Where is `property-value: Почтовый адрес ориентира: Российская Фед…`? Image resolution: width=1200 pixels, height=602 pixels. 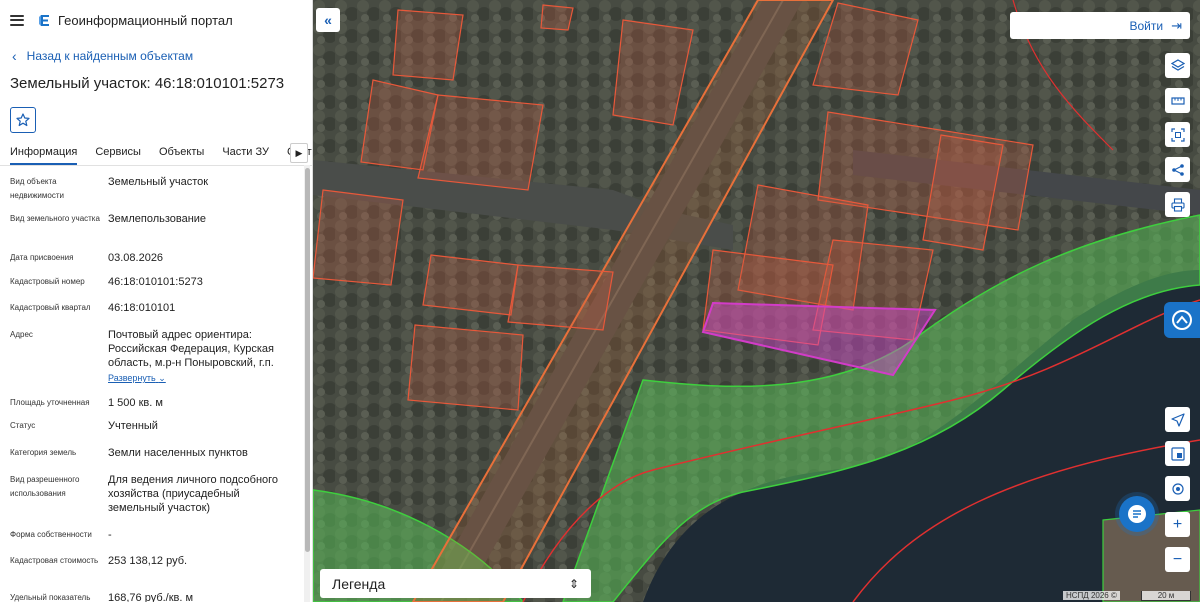 property-value: Почтовый адрес ориентира: Российская Фед… is located at coordinates (203, 356).